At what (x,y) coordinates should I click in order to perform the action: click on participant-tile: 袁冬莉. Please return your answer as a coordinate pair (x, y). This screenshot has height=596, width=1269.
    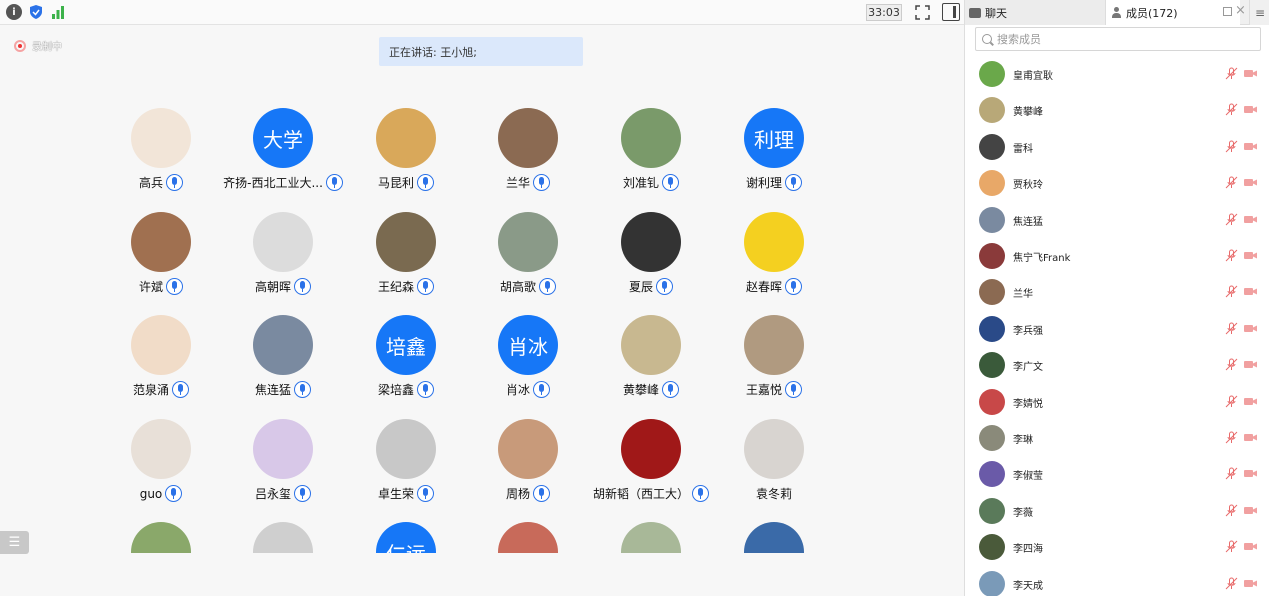
    Looking at the image, I should click on (774, 459).